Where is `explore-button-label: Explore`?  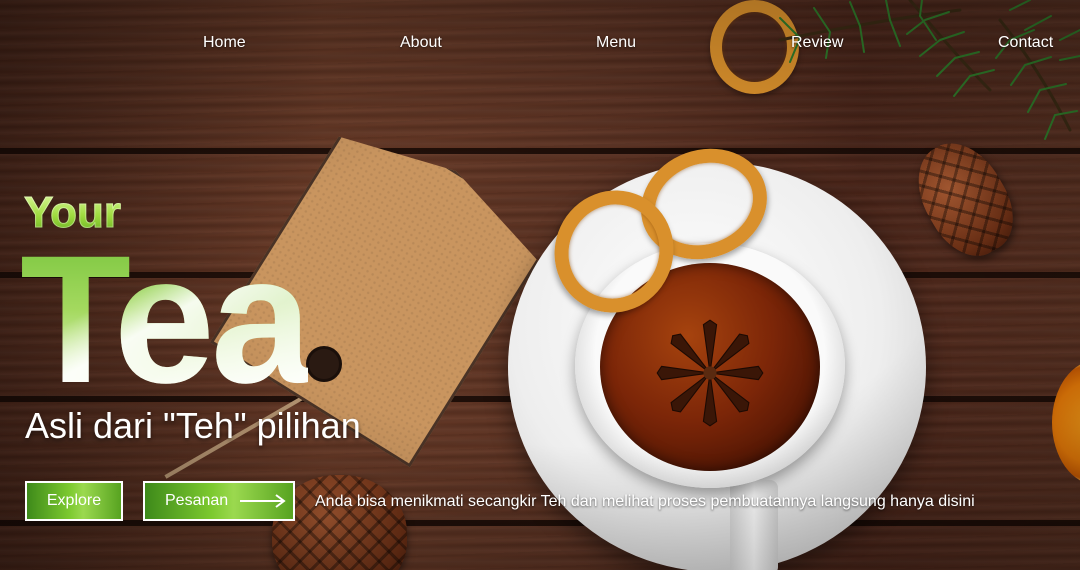 explore-button-label: Explore is located at coordinates (74, 500).